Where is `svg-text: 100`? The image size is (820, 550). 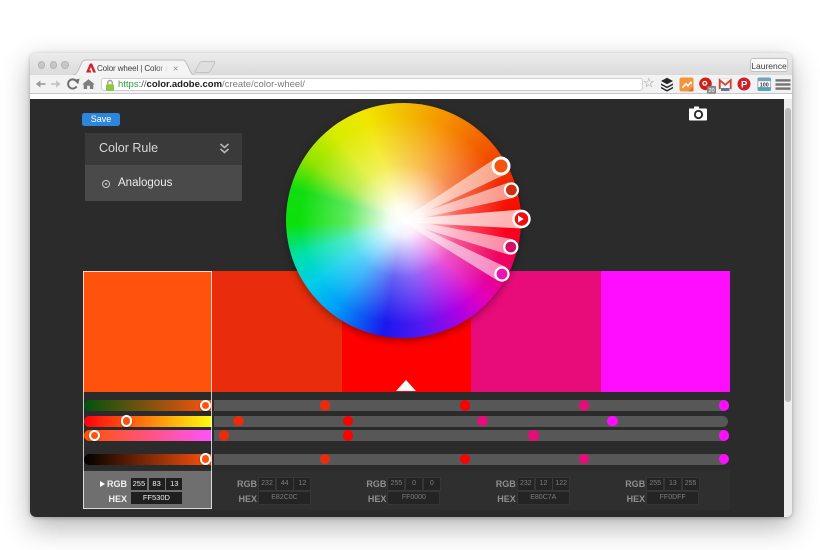
svg-text: 100 is located at coordinates (764, 85).